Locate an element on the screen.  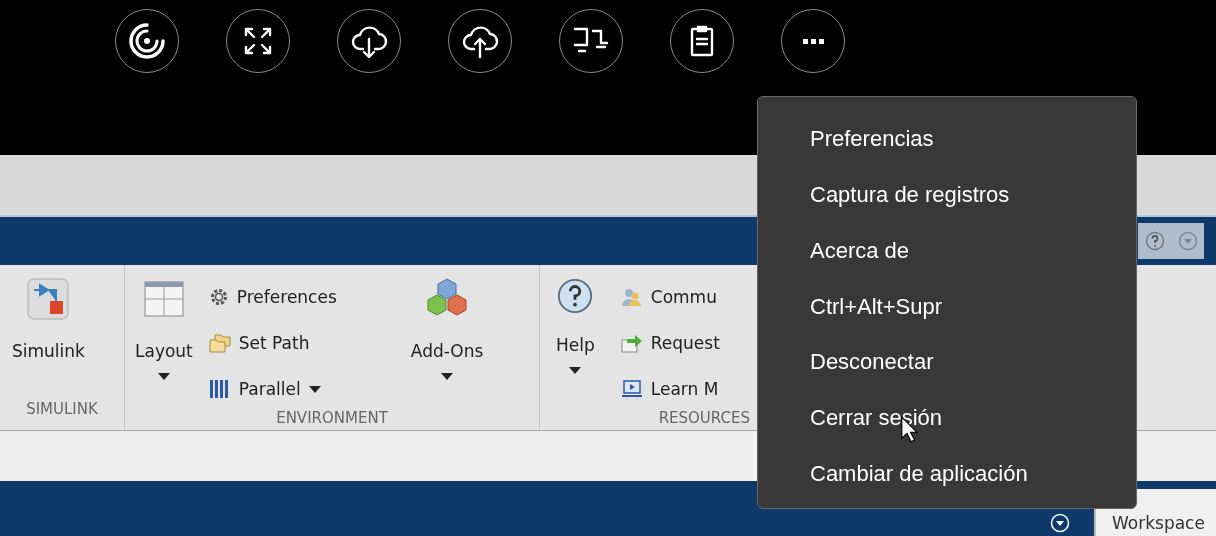
gear-icon is located at coordinates (218, 297).